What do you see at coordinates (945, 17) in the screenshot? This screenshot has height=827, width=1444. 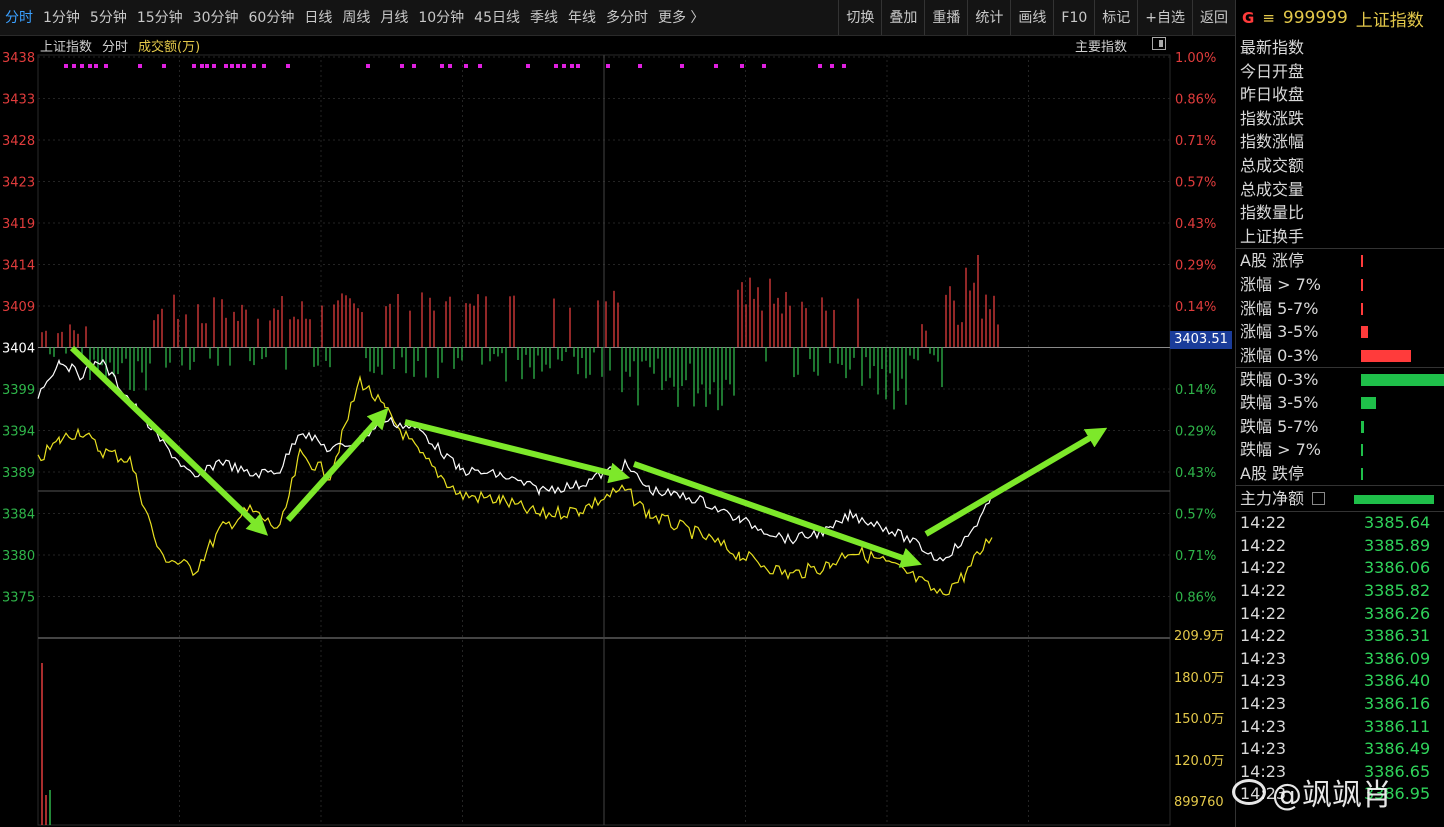 I see `tool-button: 重播` at bounding box center [945, 17].